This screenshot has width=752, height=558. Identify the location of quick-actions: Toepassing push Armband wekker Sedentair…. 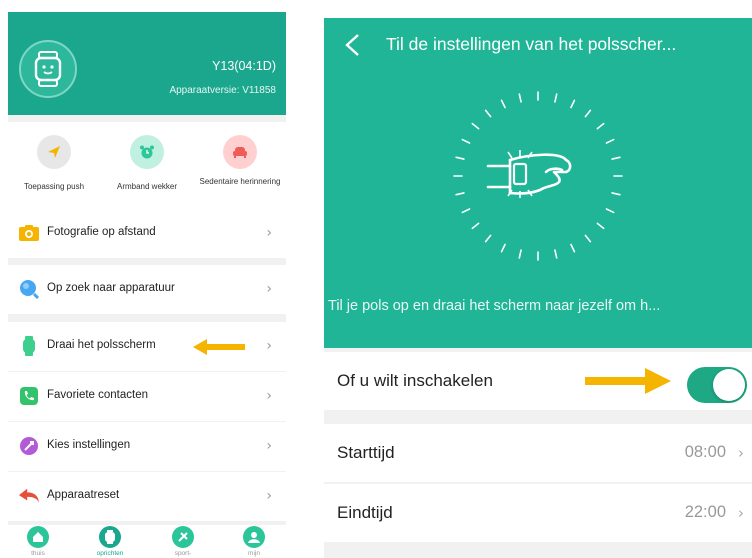
(147, 165).